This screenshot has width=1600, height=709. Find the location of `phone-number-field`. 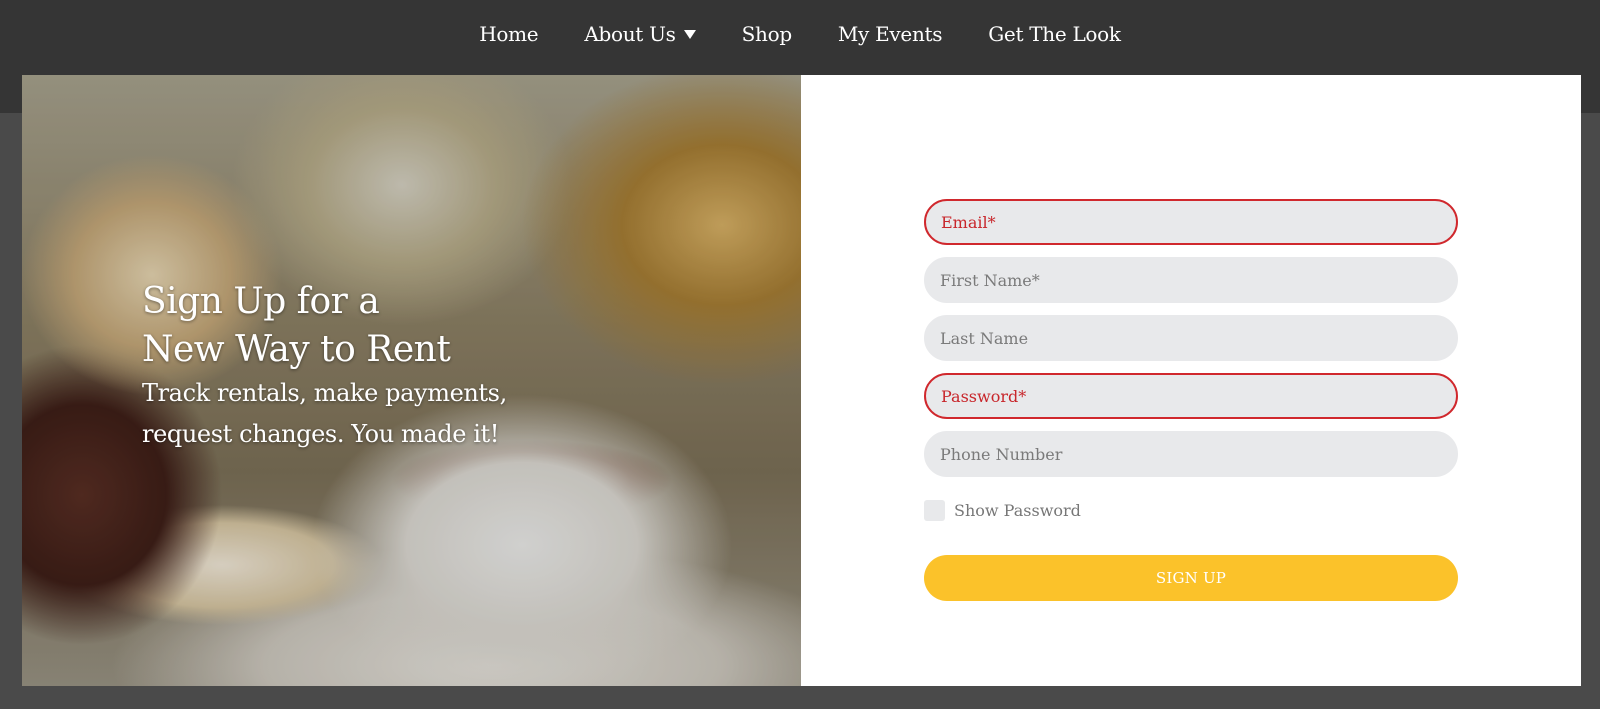

phone-number-field is located at coordinates (1191, 454).